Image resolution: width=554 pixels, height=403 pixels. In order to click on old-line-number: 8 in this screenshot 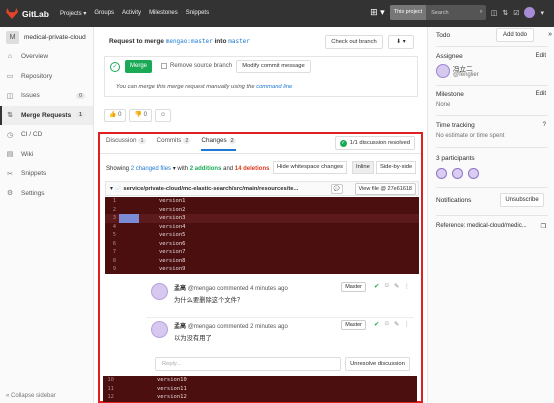, I will do `click(112, 261)`.